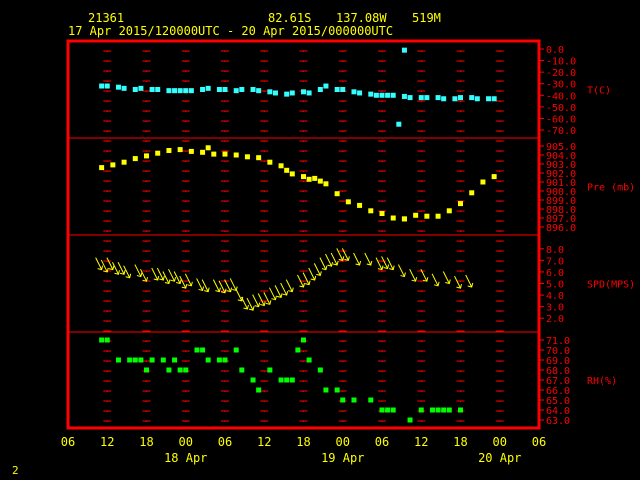 This screenshot has height=480, width=640. What do you see at coordinates (558, 421) in the screenshot?
I see `y-tick-label: 63.0` at bounding box center [558, 421].